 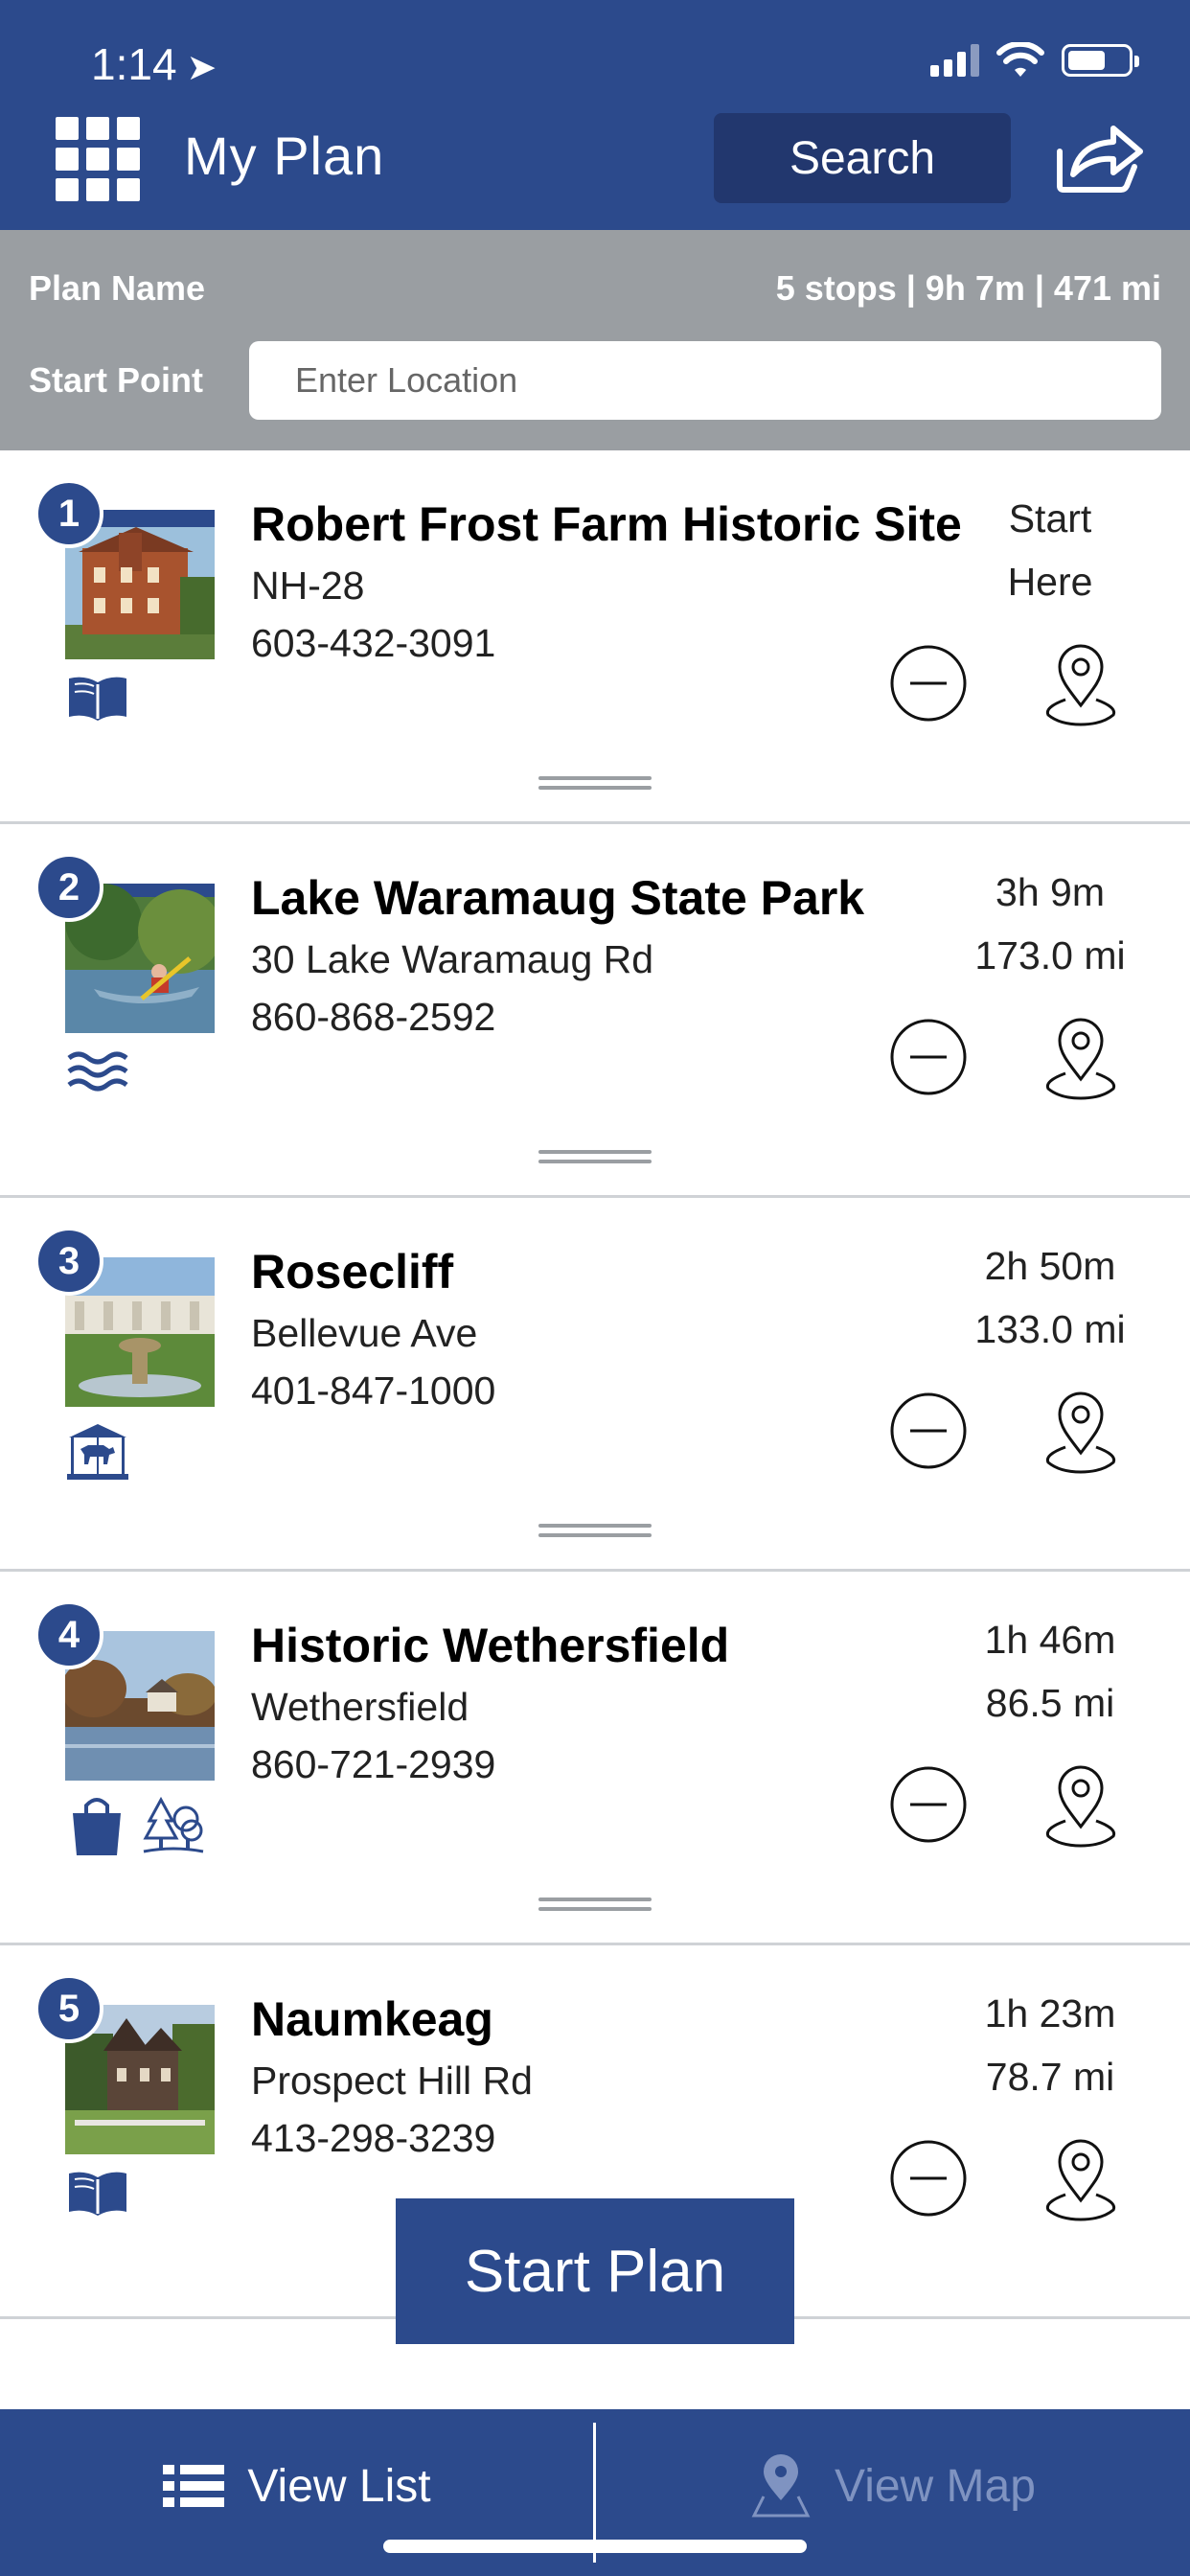 I want to click on stop-name: Naumkeag, so click(x=372, y=2019).